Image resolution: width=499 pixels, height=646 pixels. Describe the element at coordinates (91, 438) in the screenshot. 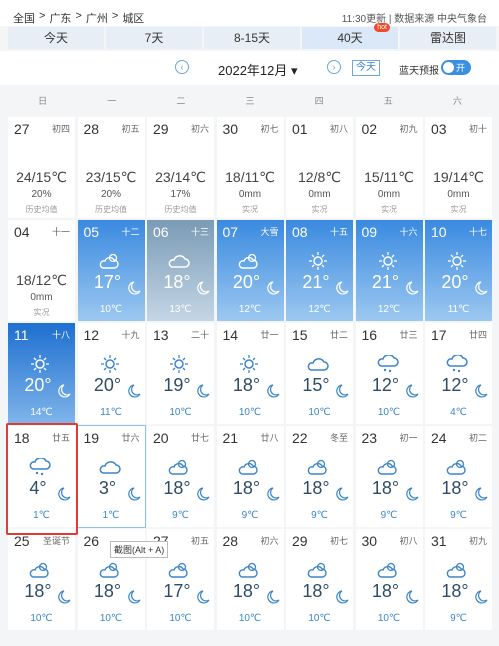

I see `day-number: 19` at that location.